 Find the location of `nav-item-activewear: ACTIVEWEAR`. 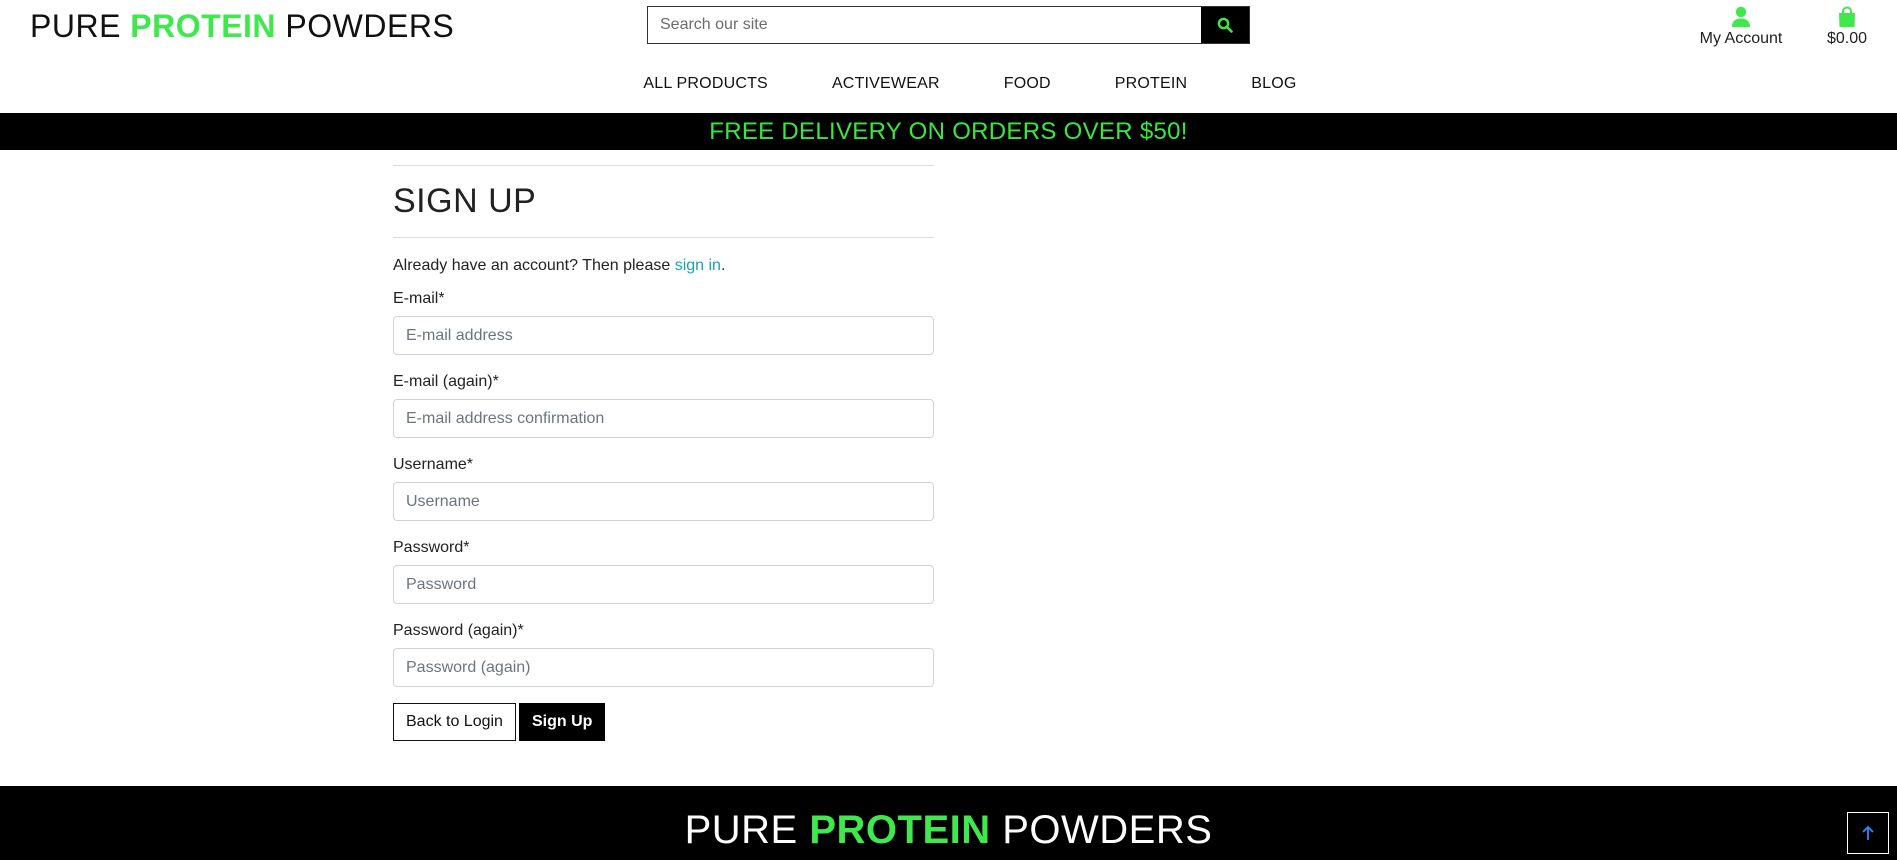

nav-item-activewear: ACTIVEWEAR is located at coordinates (886, 84).